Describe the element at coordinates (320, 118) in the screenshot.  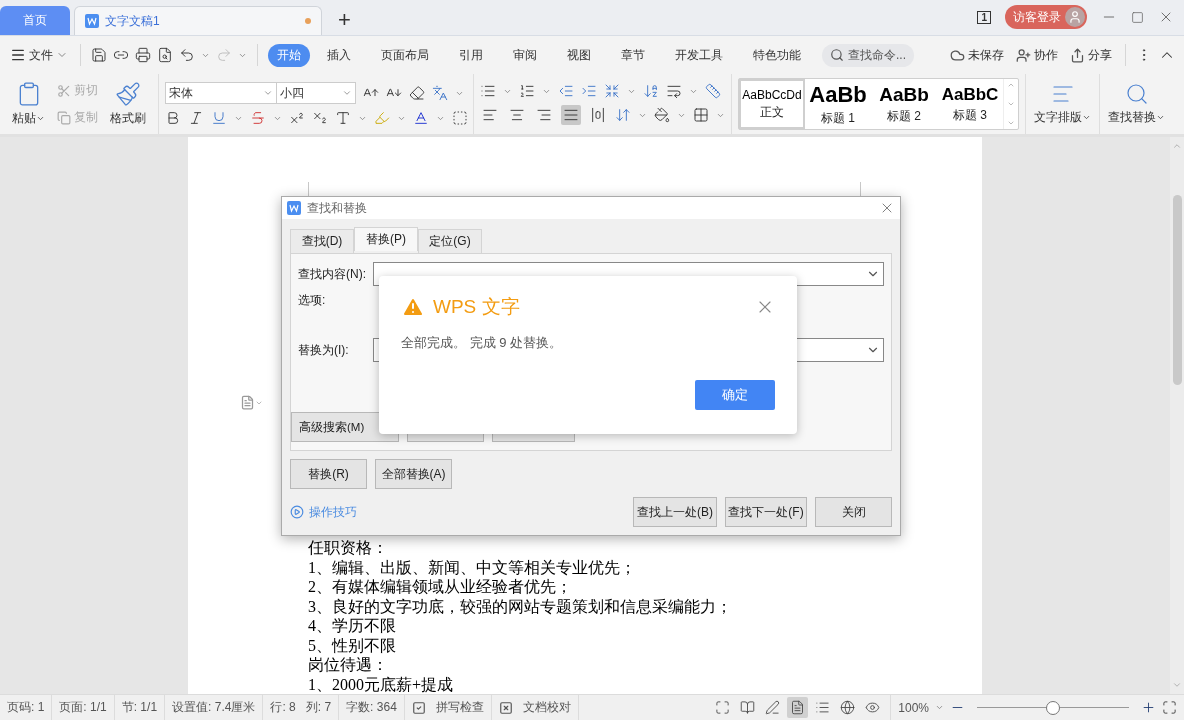
I see `subscript-icon` at that location.